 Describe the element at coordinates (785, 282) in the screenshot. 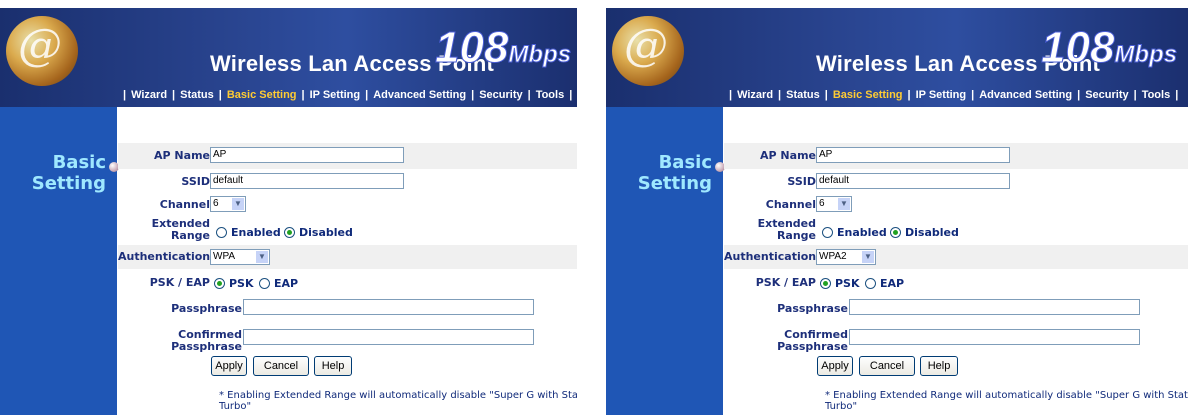

I see `psk-eap-label: PSK / EAP` at that location.